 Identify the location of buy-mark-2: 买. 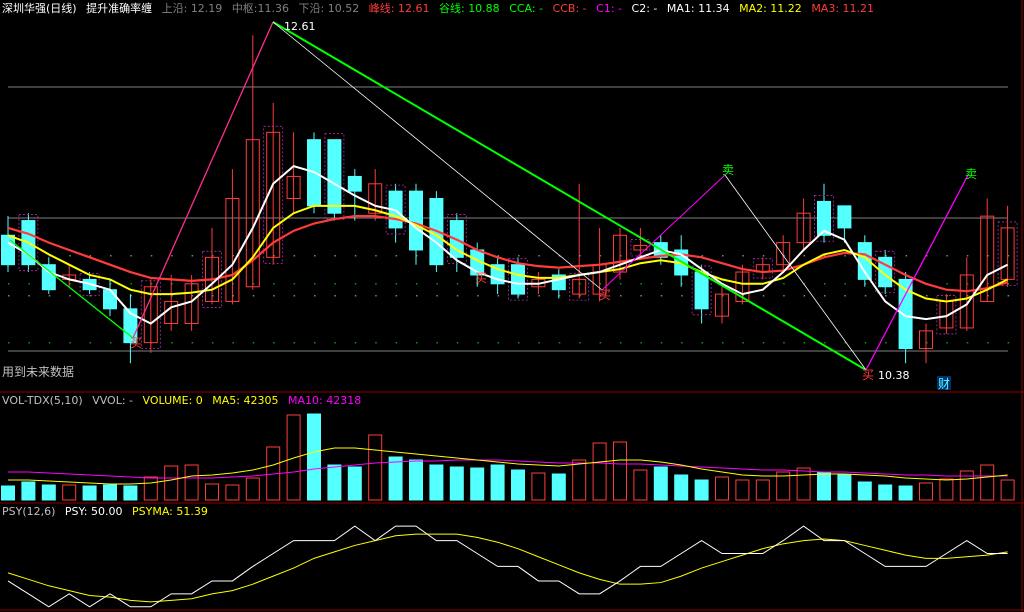
(481, 278).